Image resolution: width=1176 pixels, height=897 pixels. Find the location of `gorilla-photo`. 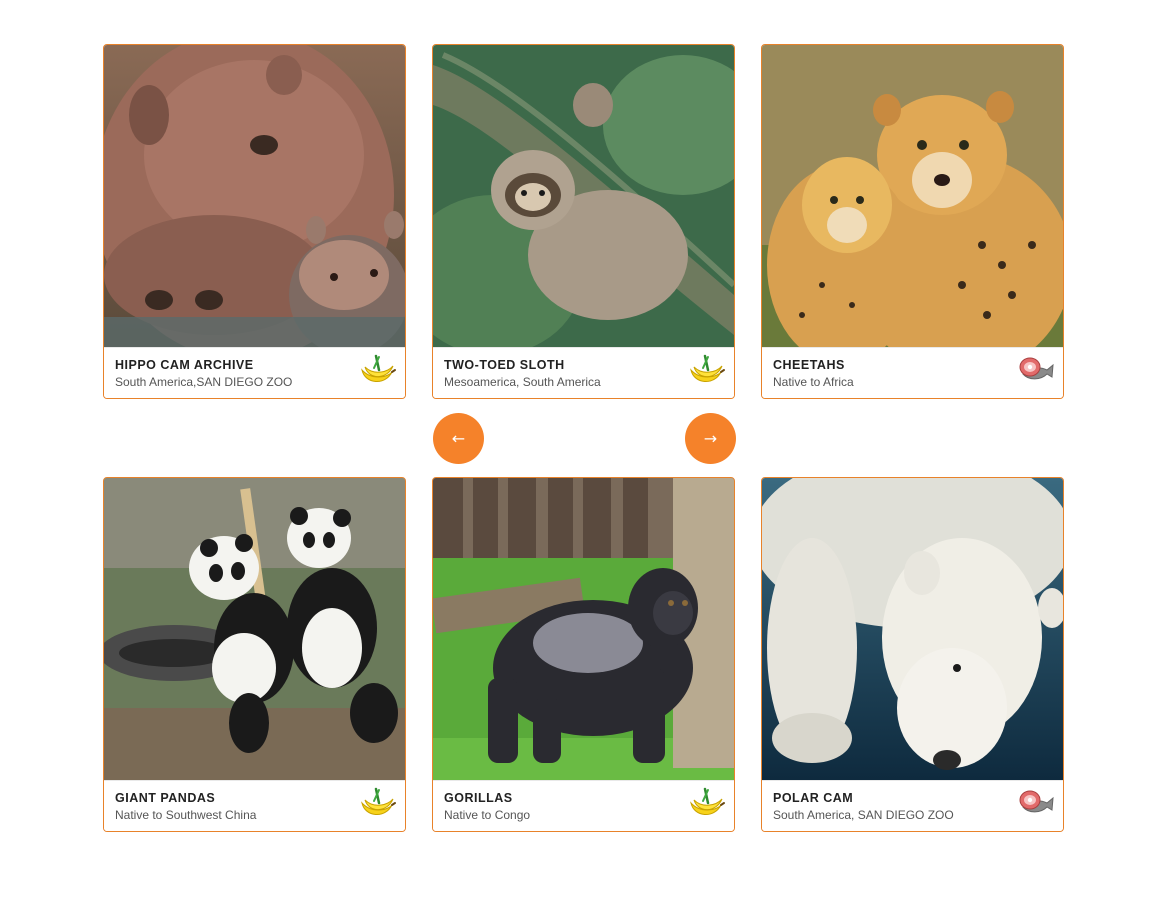

gorilla-photo is located at coordinates (583, 629).